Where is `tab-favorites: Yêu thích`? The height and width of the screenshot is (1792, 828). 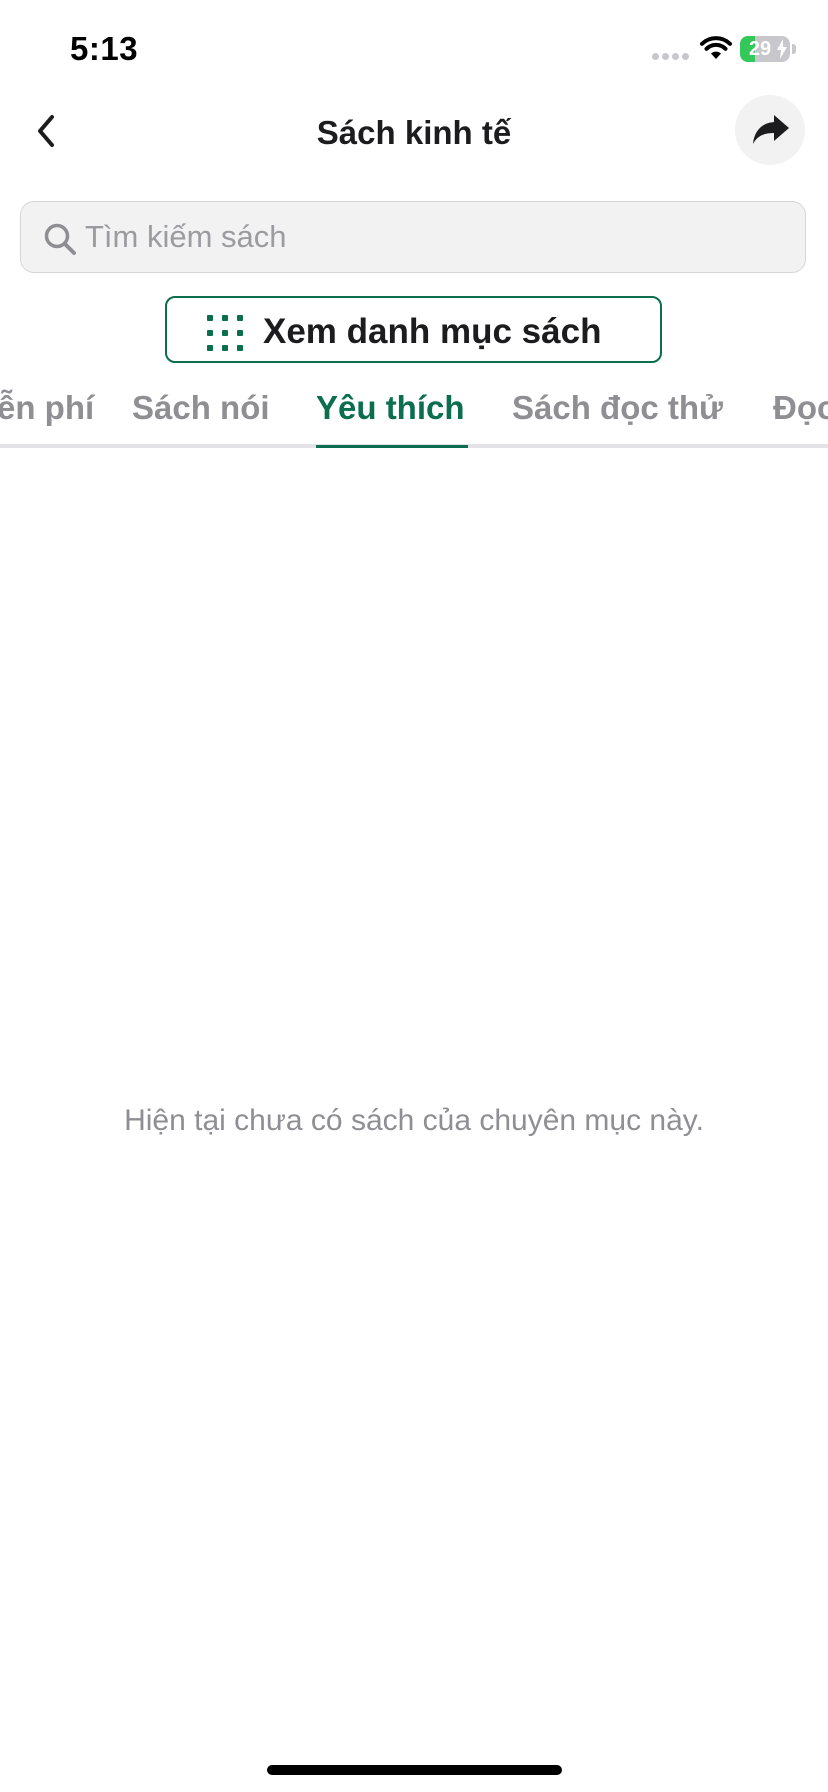
tab-favorites: Yêu thích is located at coordinates (390, 408).